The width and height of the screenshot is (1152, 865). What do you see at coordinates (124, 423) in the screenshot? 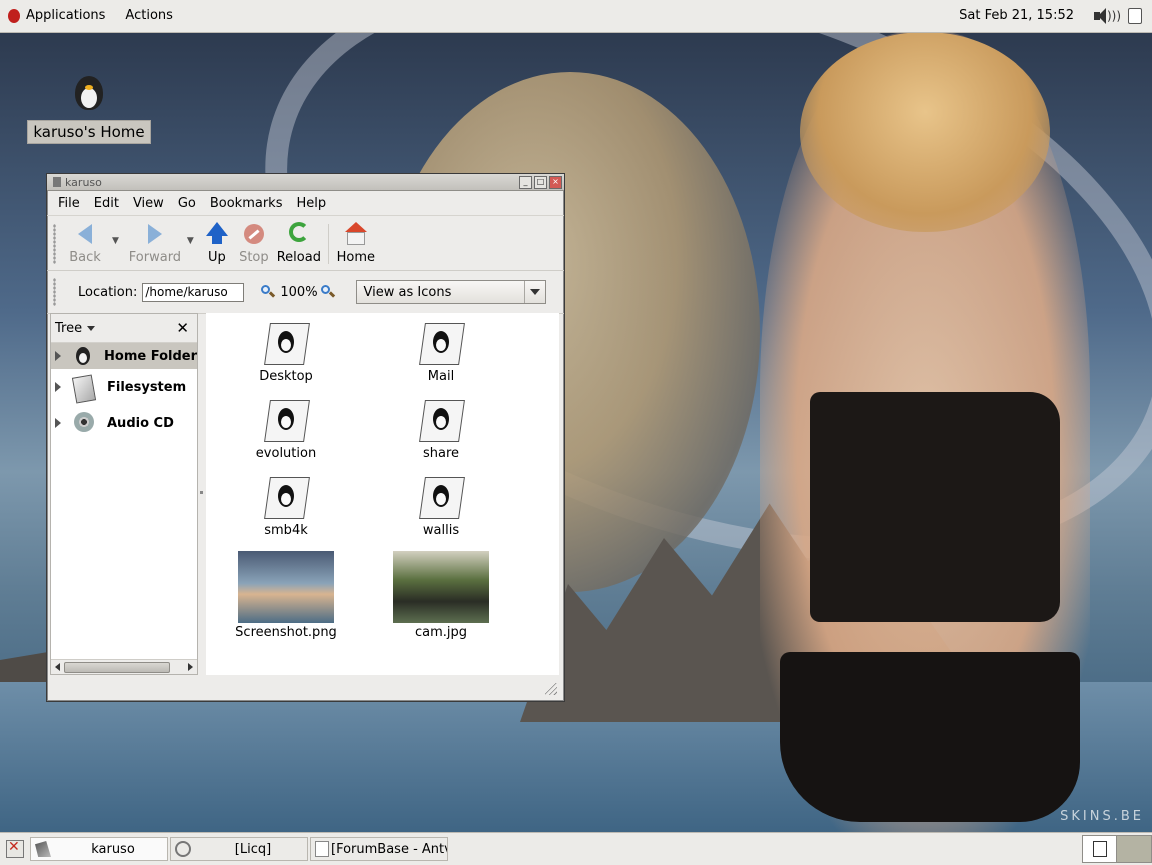
I see `tree-item-audio-cd: Audio CD` at bounding box center [124, 423].